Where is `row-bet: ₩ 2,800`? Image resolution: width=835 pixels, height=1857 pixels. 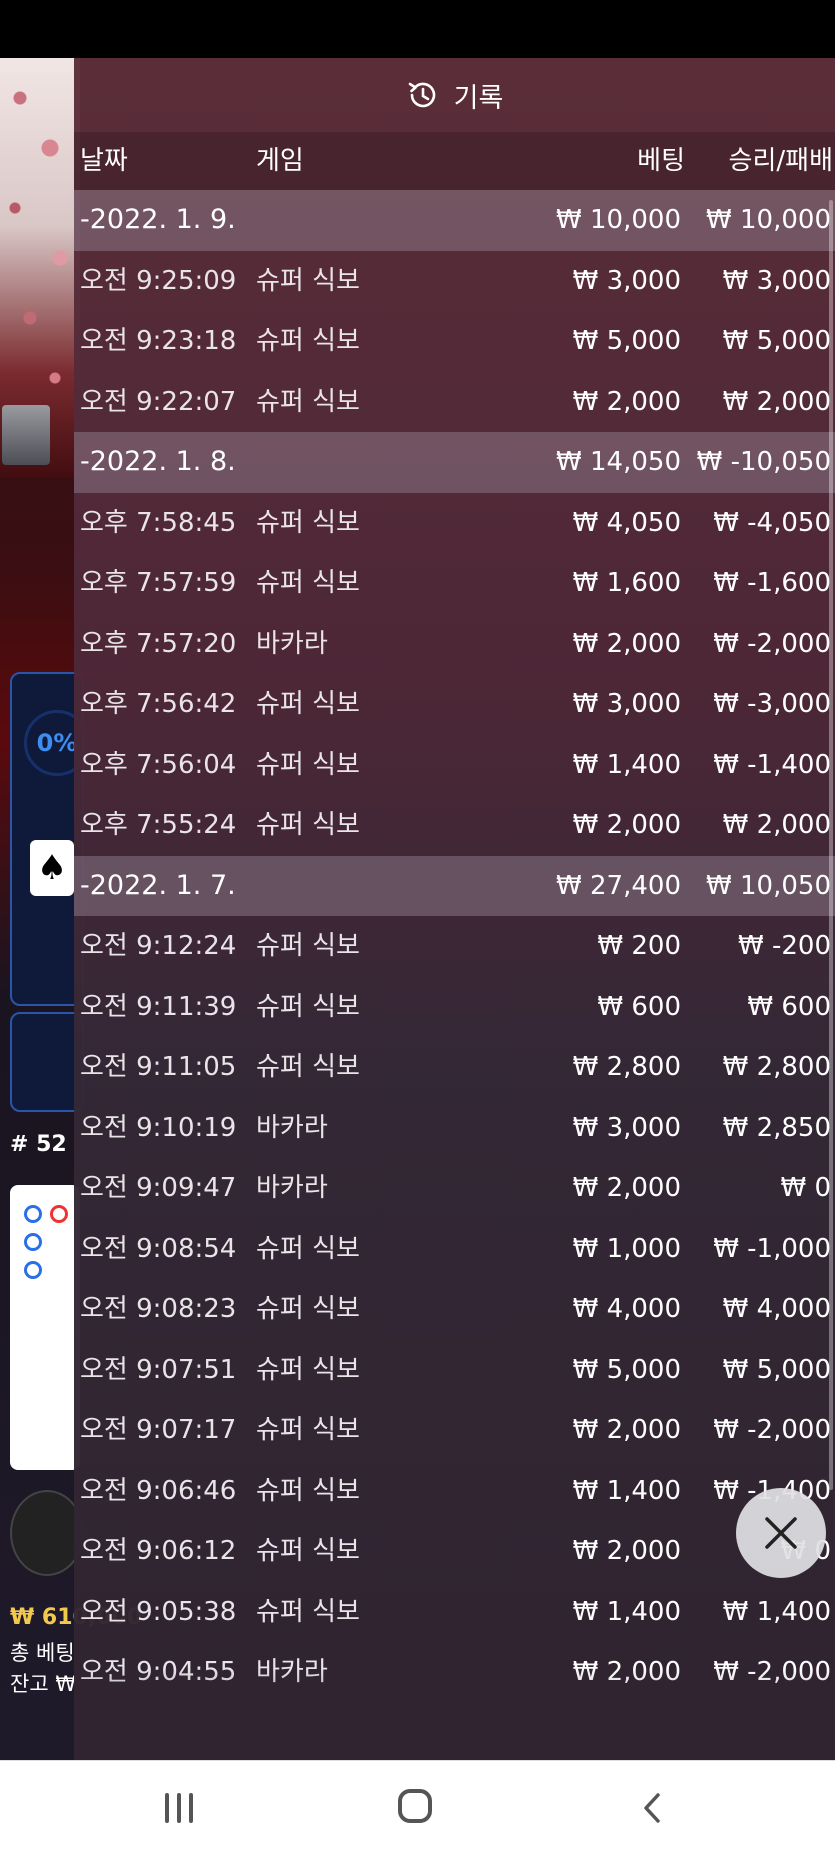
row-bet: ₩ 2,800 is located at coordinates (626, 1067).